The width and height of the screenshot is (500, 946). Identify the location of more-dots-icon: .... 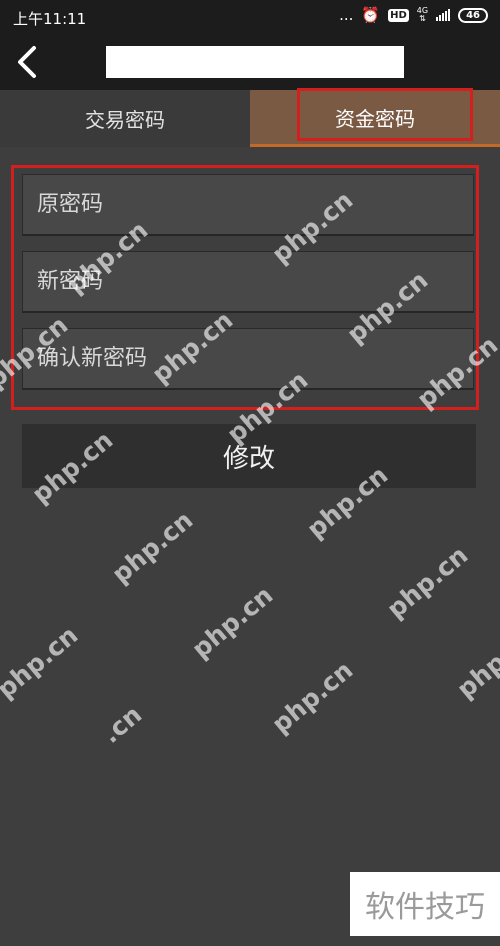
(346, 15).